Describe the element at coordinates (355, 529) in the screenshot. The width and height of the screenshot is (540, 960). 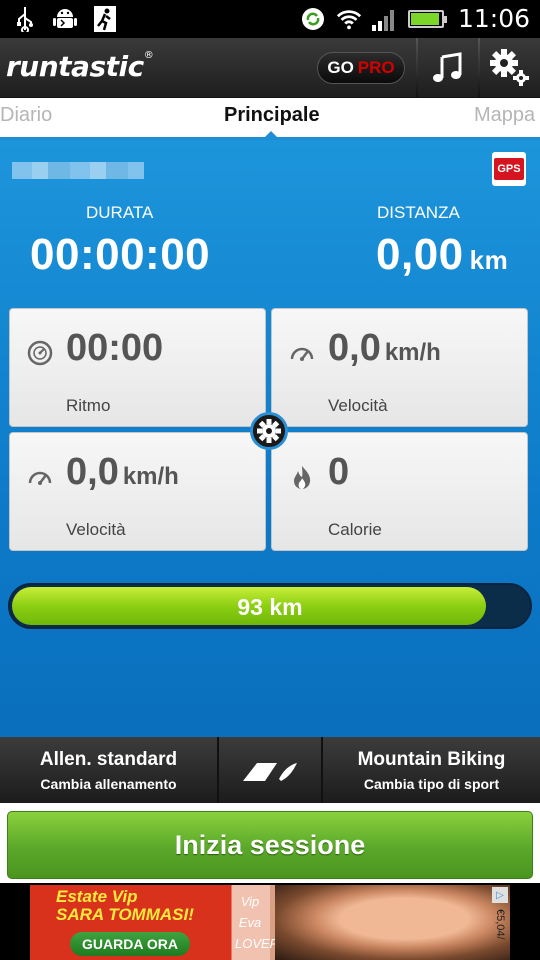
I see `tile-label: Calorie` at that location.